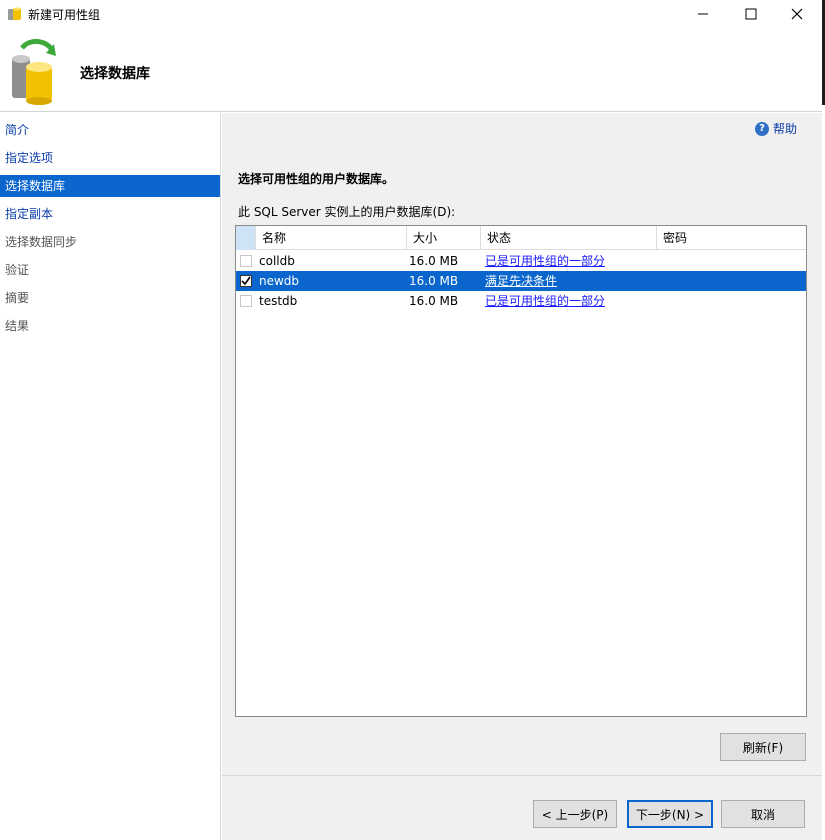  Describe the element at coordinates (411, 70) in the screenshot. I see `wizard-header: 选择数据库` at that location.